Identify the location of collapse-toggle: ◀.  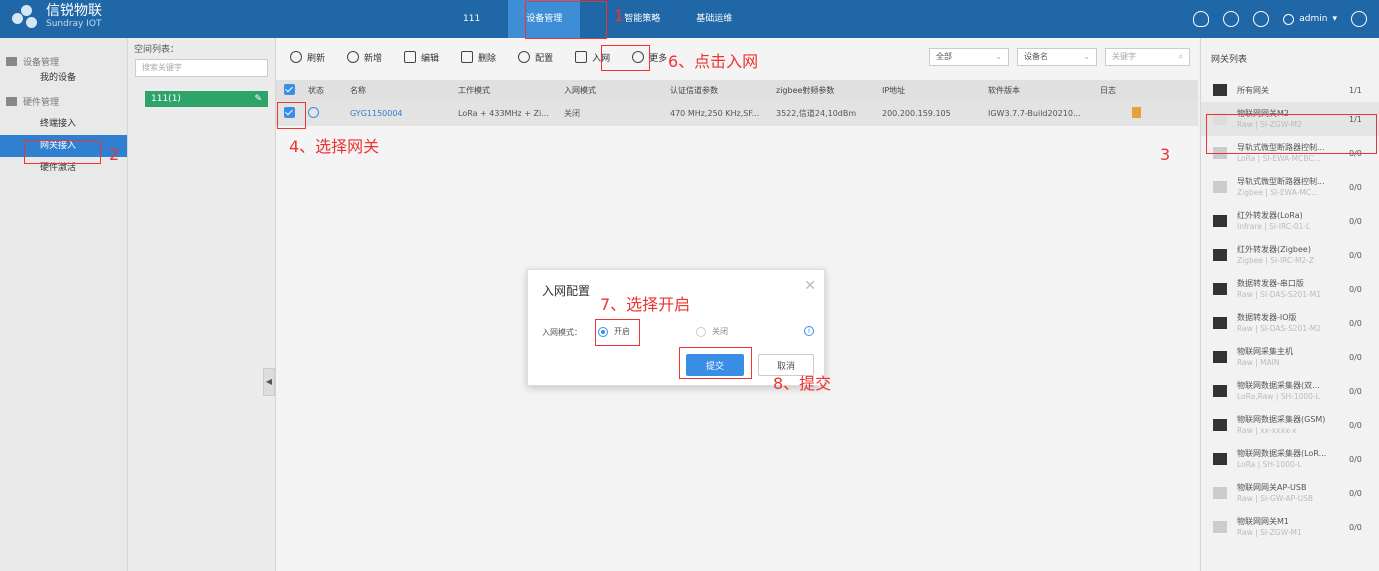
(269, 382).